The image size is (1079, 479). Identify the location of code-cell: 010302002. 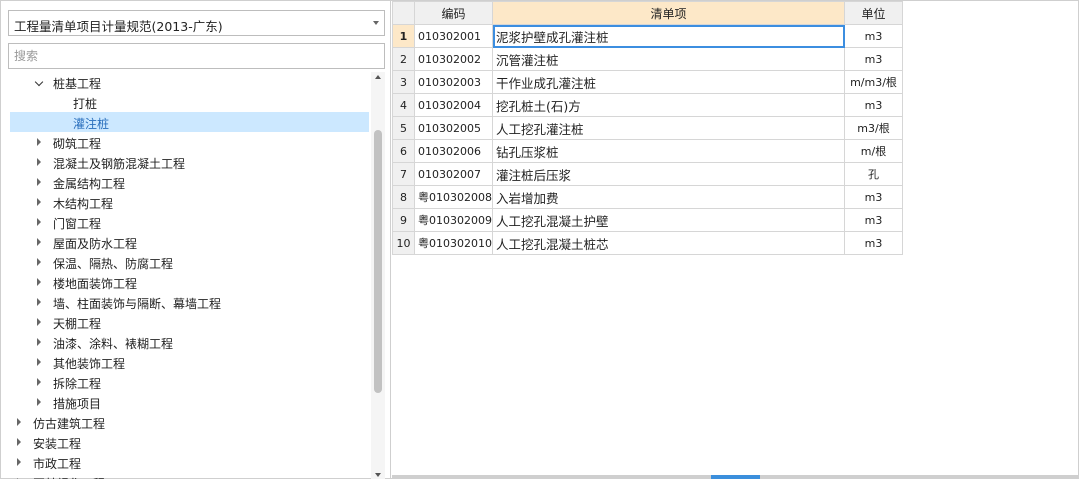
(453, 59).